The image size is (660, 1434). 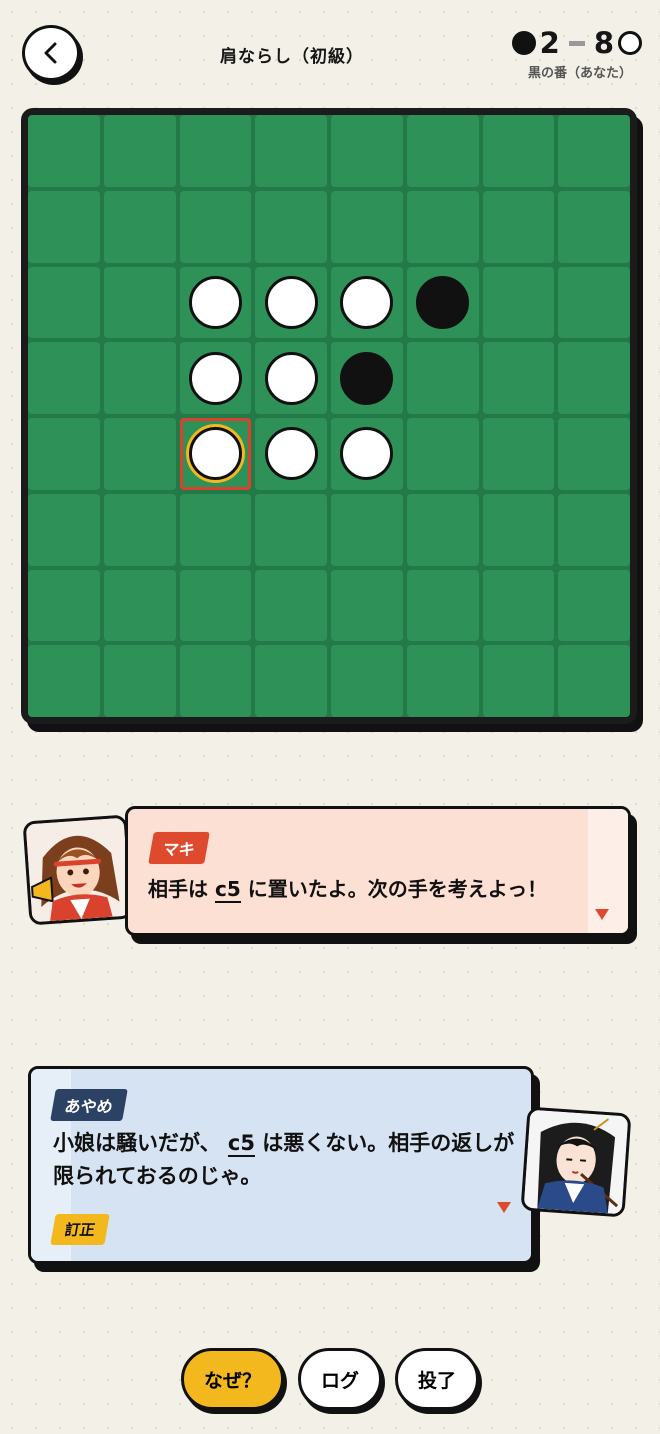 I want to click on board-cell-e3, so click(x=367, y=302).